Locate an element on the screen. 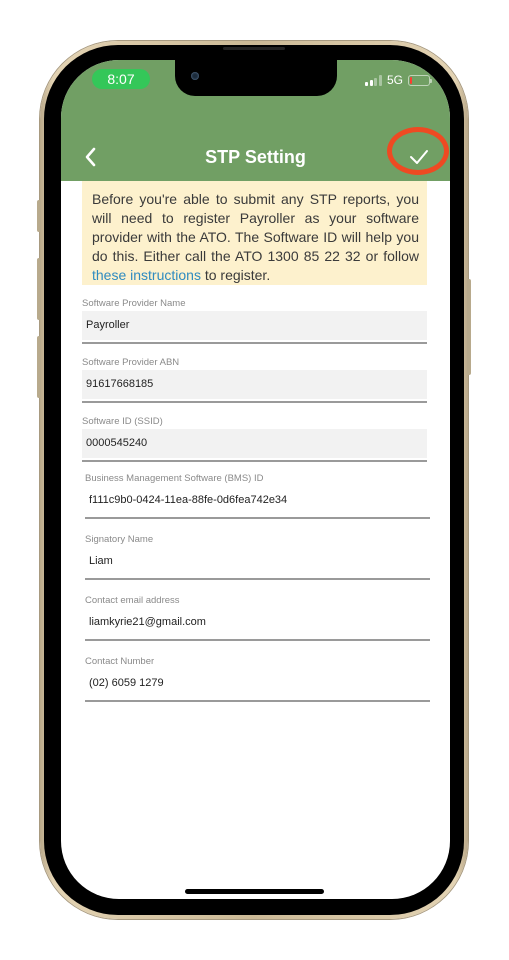  signal-icon is located at coordinates (373, 80).